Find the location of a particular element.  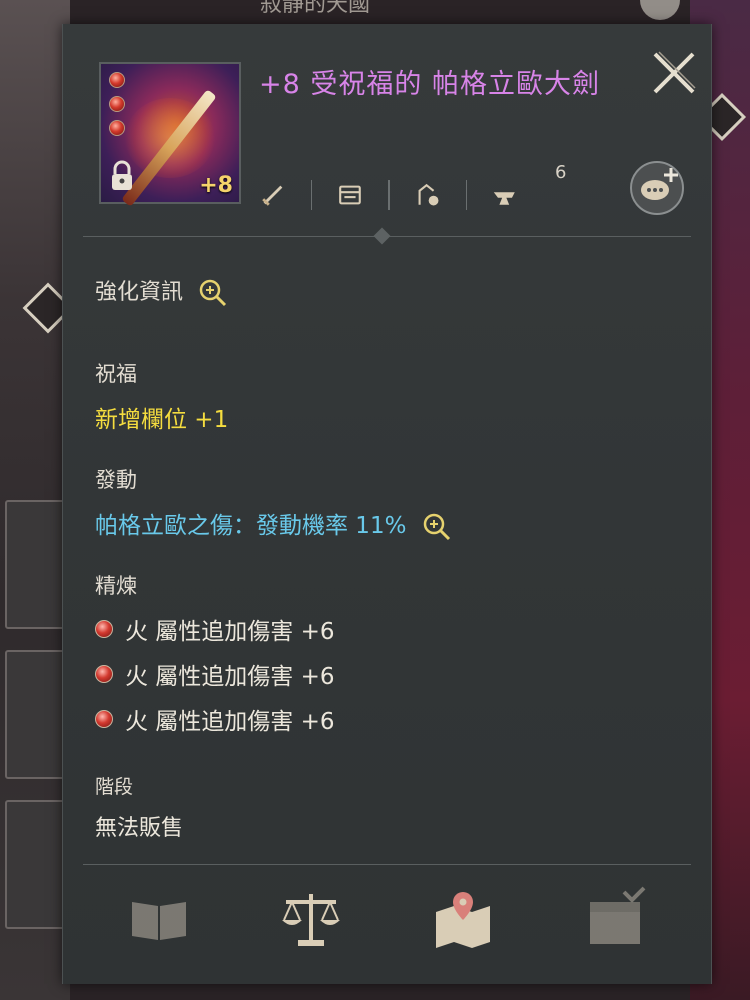

transfer-icon is located at coordinates (428, 195).